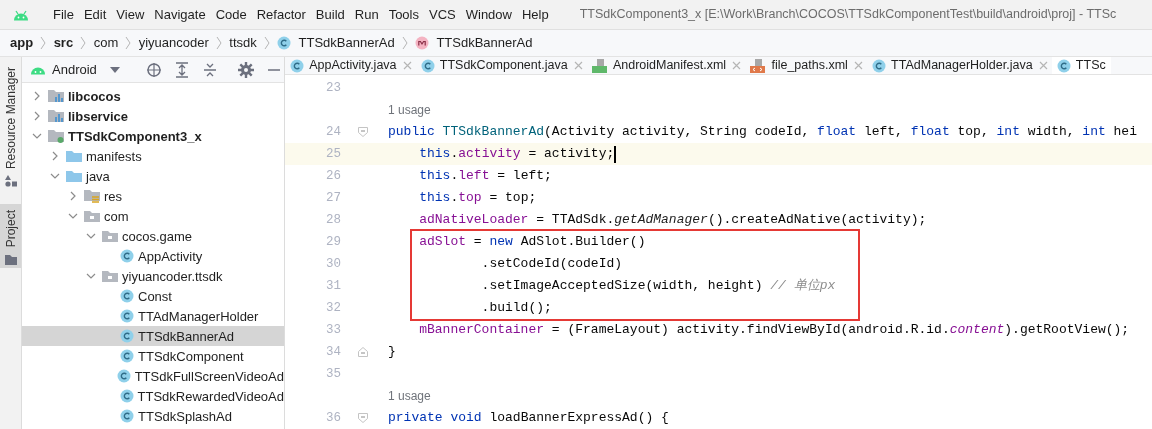  Describe the element at coordinates (114, 69) in the screenshot. I see `caret-icon` at that location.